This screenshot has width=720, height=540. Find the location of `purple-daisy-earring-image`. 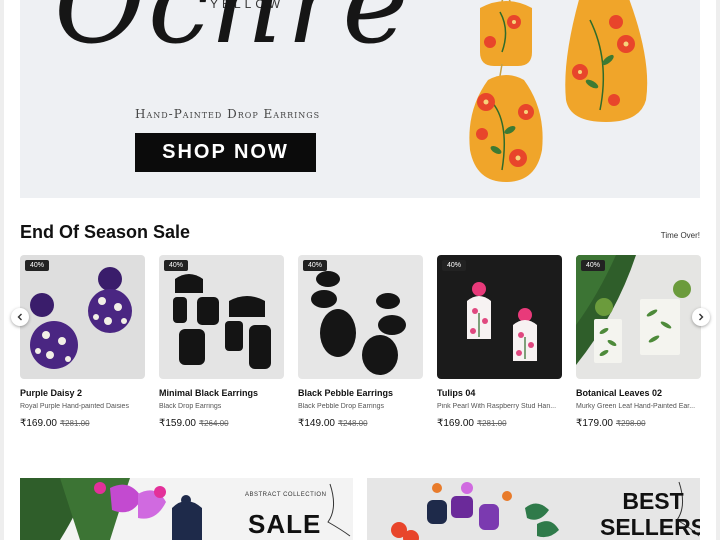

purple-daisy-earring-image is located at coordinates (81, 318).